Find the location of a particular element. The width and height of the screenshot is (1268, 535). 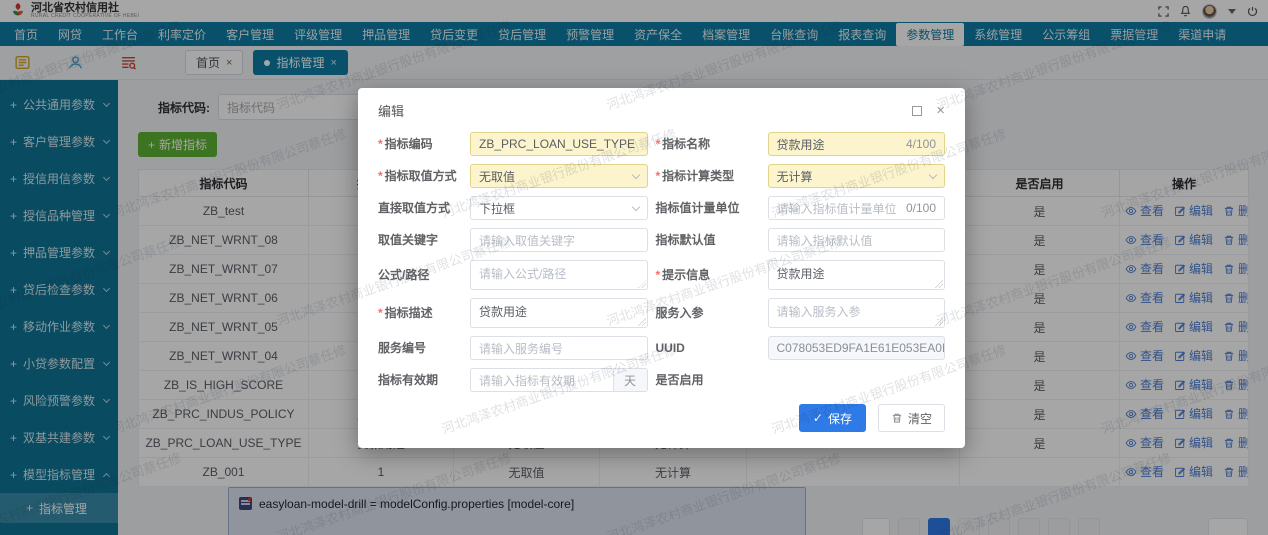

calc-type-field: 无计算 is located at coordinates (856, 176).